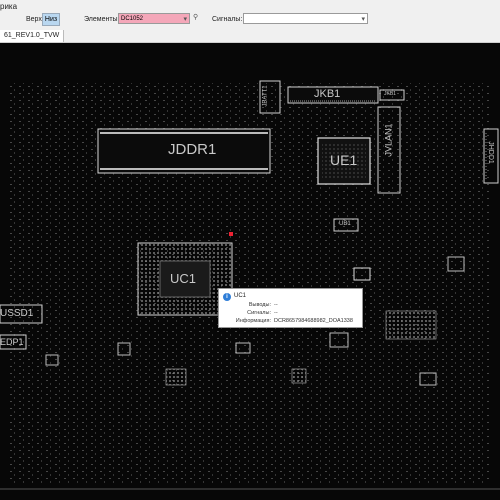 The width and height of the screenshot is (500, 500). I want to click on side-bottom-button: Низ, so click(51, 19).